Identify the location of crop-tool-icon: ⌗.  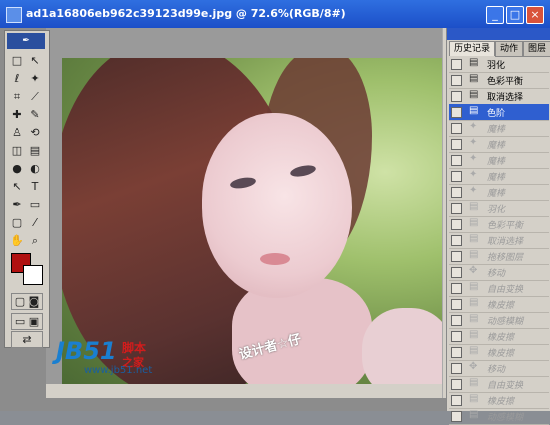
(17, 96).